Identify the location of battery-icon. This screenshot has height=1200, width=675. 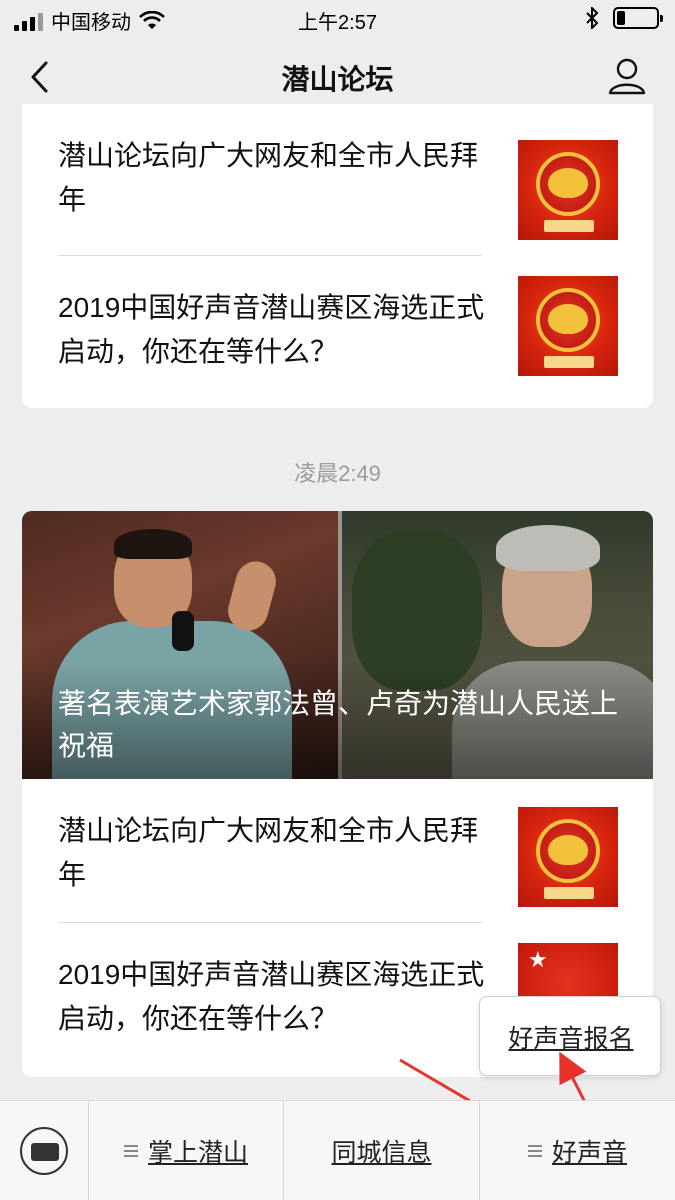
(638, 18).